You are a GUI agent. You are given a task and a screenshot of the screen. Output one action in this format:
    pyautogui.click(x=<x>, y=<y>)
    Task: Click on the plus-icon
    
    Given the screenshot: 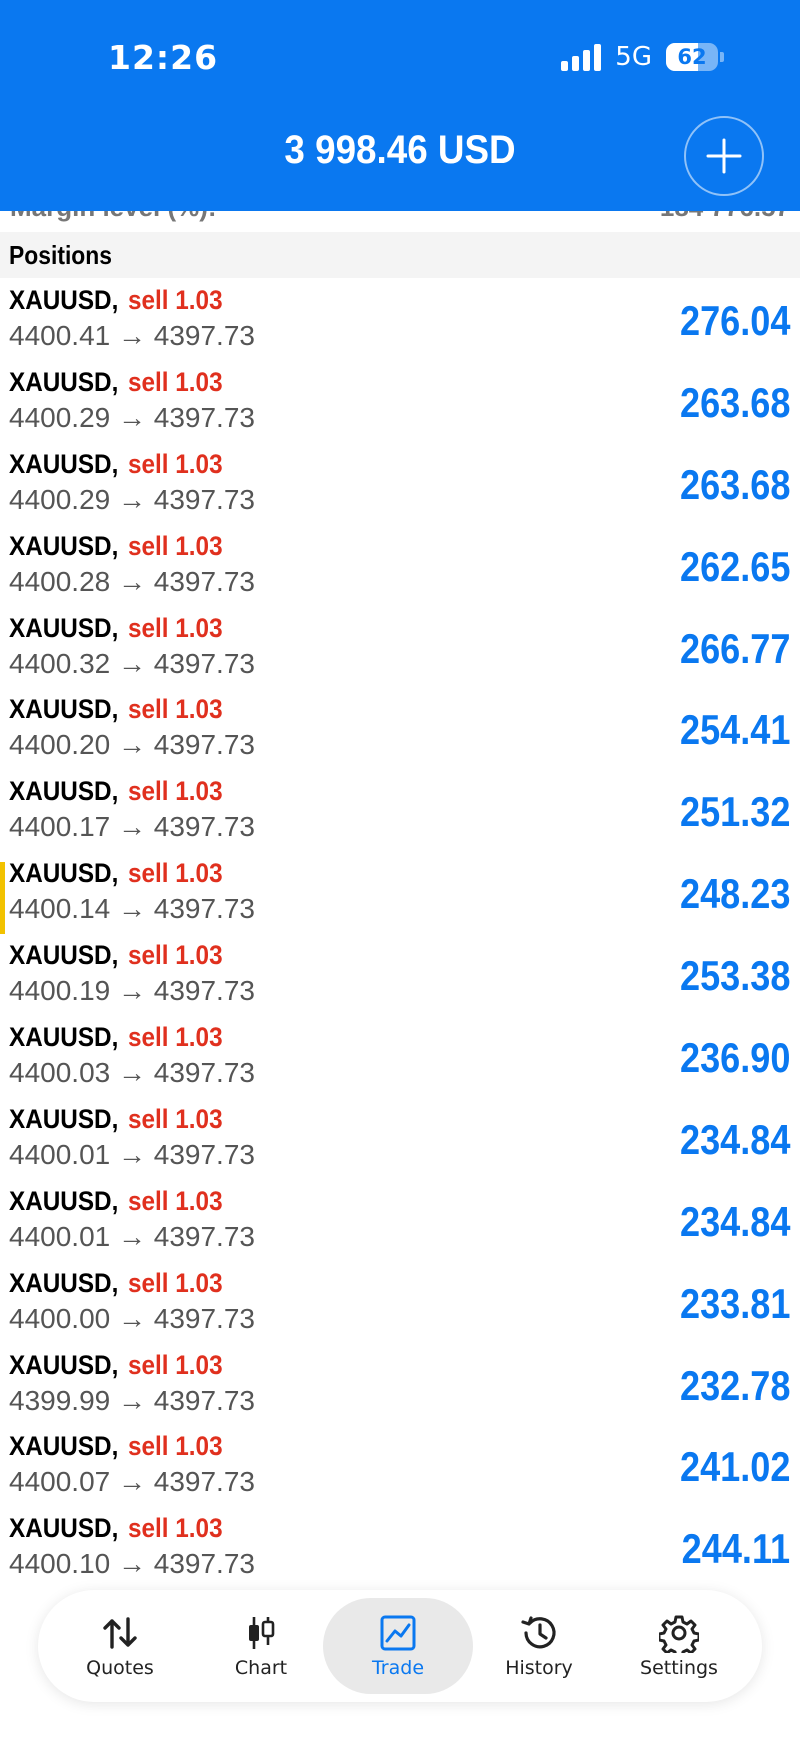 What is the action you would take?
    pyautogui.click(x=724, y=156)
    